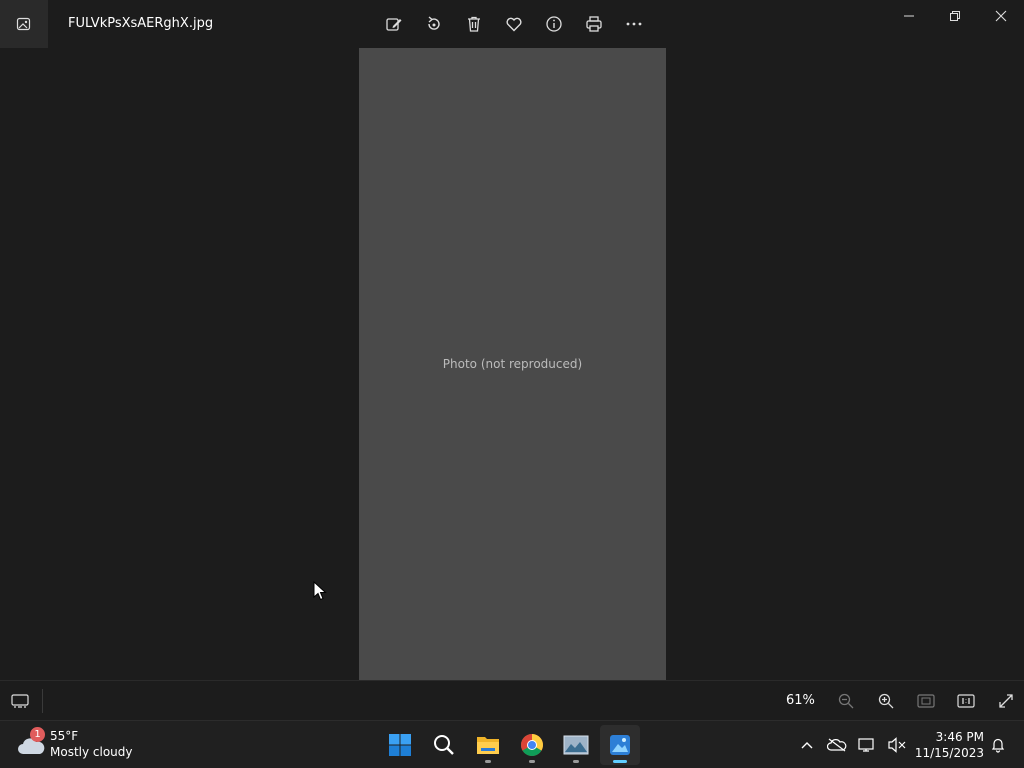  I want to click on chrome-button, so click(532, 745).